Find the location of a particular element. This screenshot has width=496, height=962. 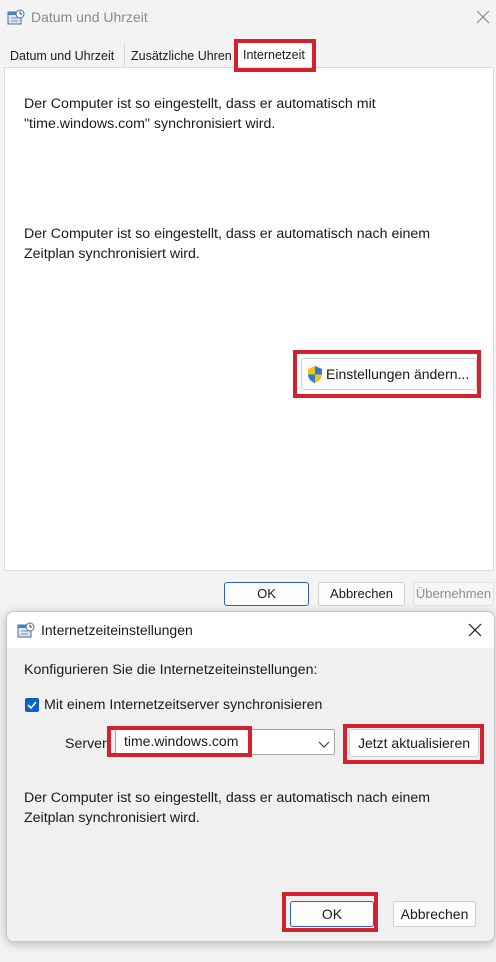

tab-label: Zusätzliche Uhren is located at coordinates (181, 56).